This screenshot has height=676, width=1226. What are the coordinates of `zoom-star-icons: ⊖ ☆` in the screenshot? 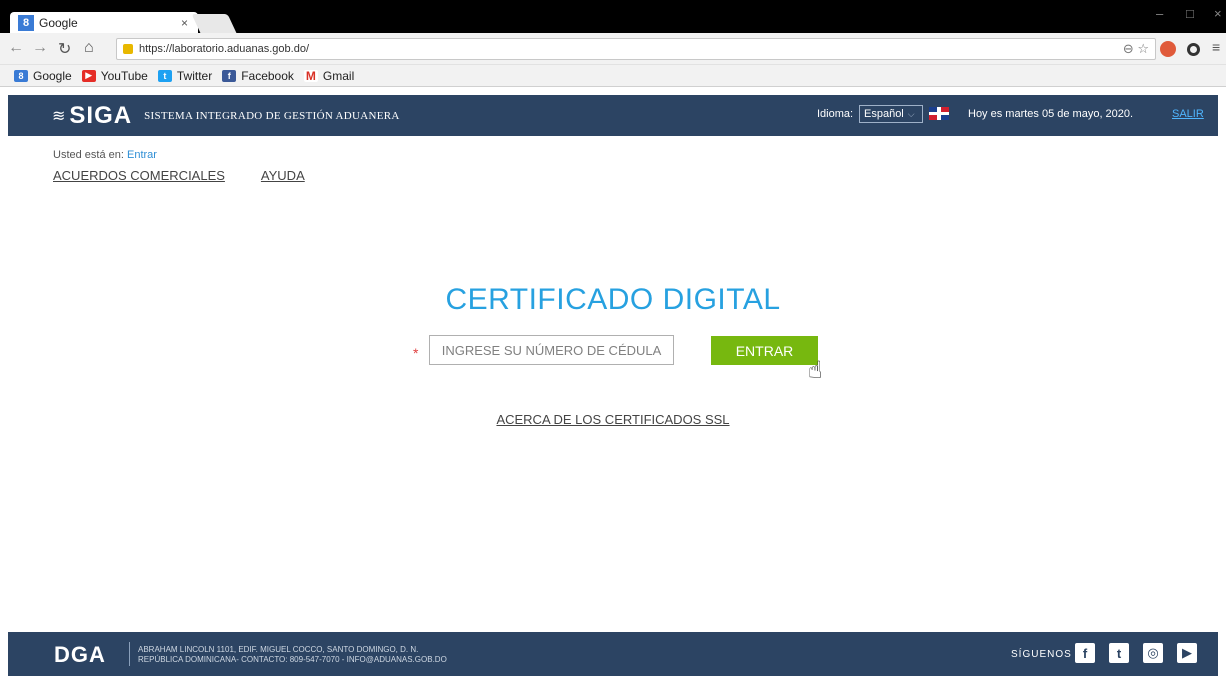 It's located at (1136, 49).